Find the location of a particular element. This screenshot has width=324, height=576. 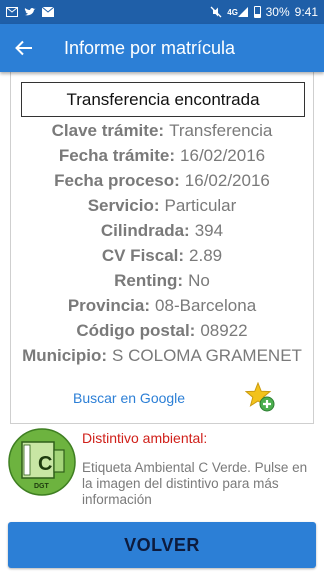

field-fecha-tramite: Fecha trámite: 16/02/2016 is located at coordinates (162, 155).